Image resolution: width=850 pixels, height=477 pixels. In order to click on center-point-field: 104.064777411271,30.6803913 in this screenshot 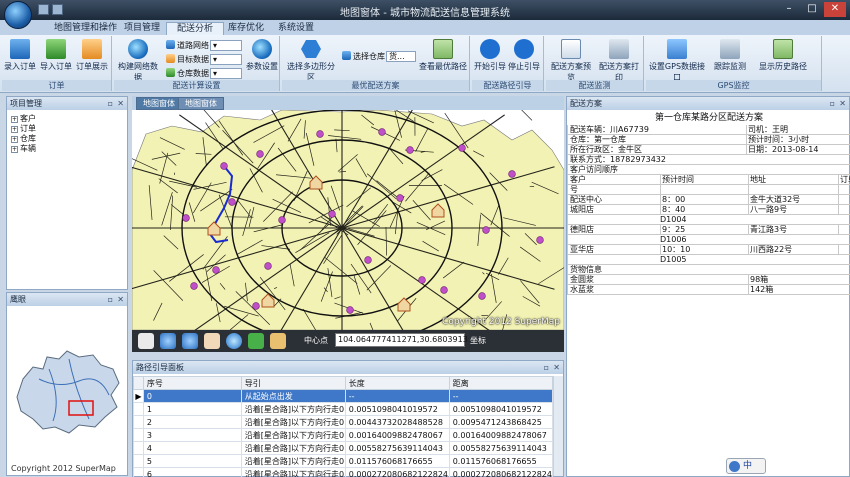, I will do `click(401, 340)`.